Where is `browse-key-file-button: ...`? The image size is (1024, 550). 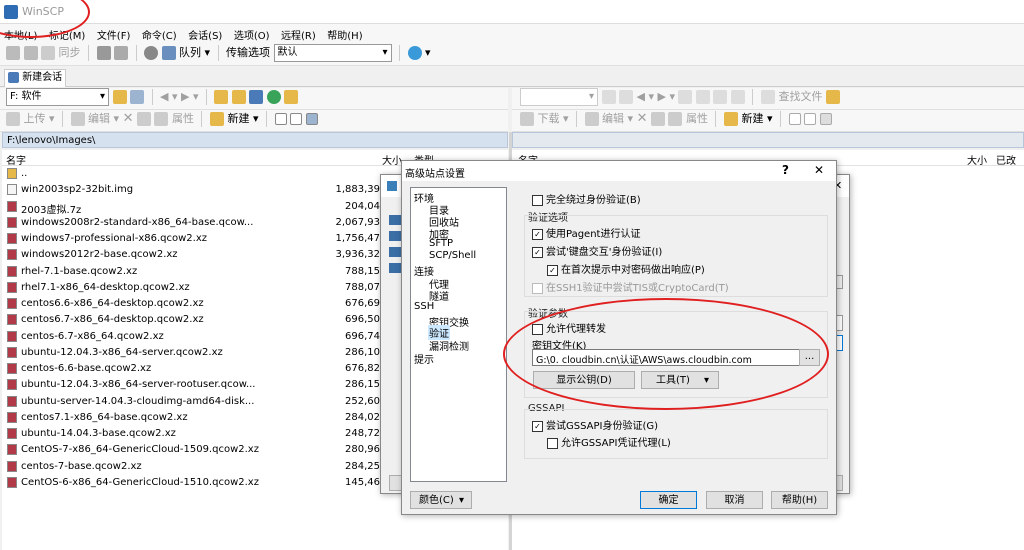 browse-key-file-button: ... is located at coordinates (809, 357).